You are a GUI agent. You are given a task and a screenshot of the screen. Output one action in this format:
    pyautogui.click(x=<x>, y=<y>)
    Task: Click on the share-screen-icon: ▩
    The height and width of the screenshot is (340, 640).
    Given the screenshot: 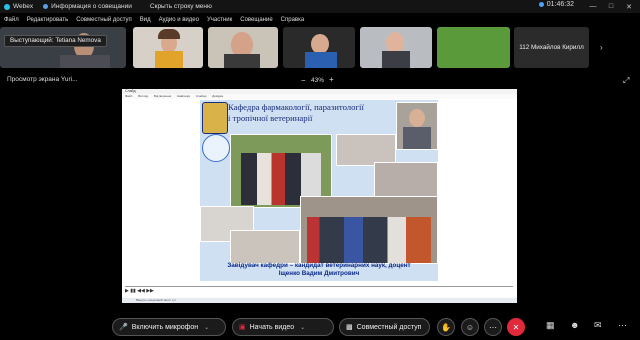 What is the action you would take?
    pyautogui.click(x=349, y=327)
    